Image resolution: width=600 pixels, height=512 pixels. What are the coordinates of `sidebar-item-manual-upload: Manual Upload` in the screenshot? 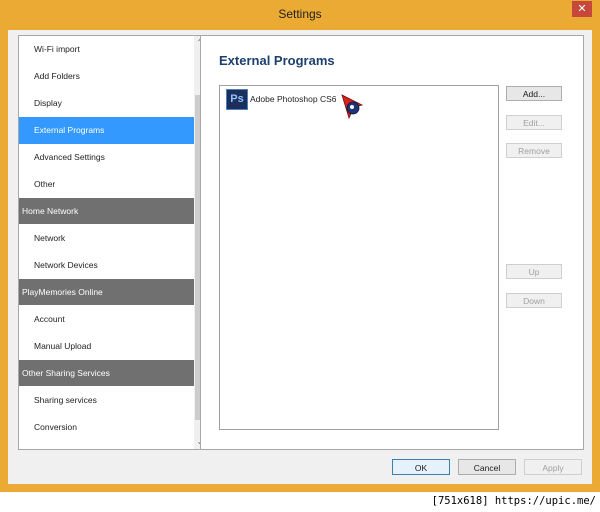 It's located at (106, 346).